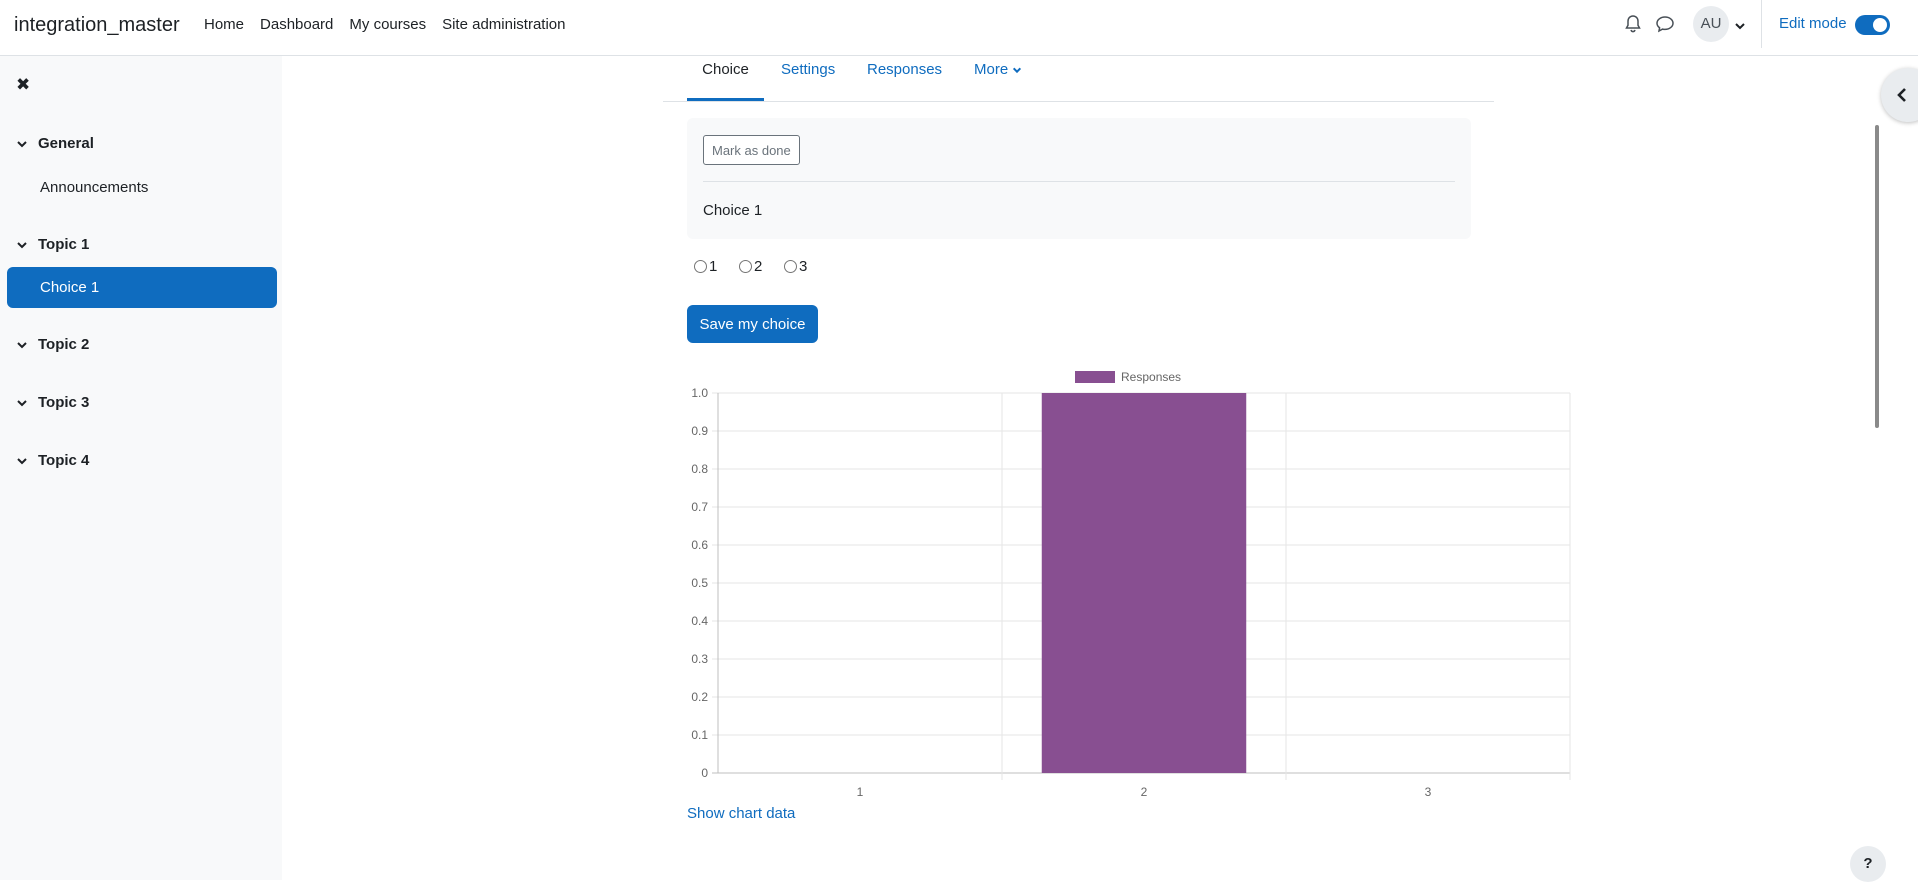 The image size is (1918, 882). I want to click on section-topic-1: Topic 1, so click(52, 244).